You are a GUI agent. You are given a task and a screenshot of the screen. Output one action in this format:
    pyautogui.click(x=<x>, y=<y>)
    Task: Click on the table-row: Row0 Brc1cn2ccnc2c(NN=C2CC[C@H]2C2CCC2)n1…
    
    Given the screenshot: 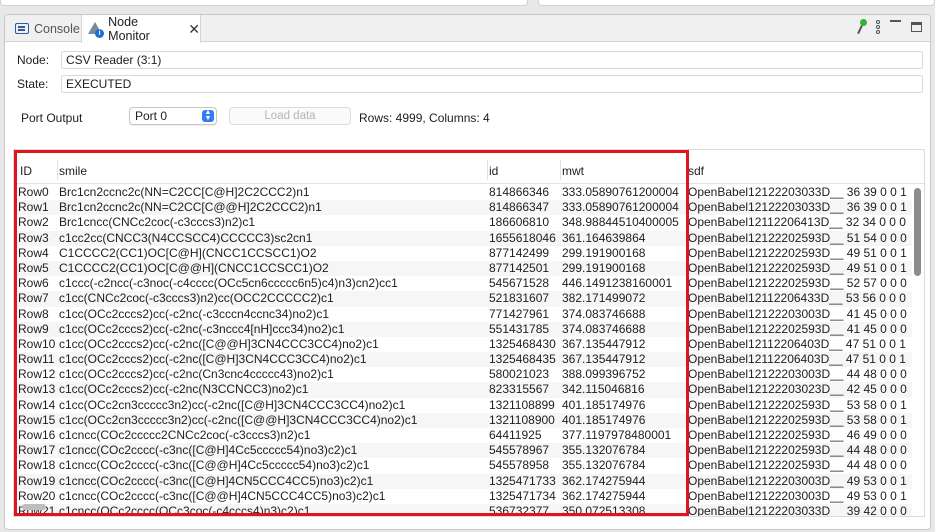 What is the action you would take?
    pyautogui.click(x=463, y=192)
    